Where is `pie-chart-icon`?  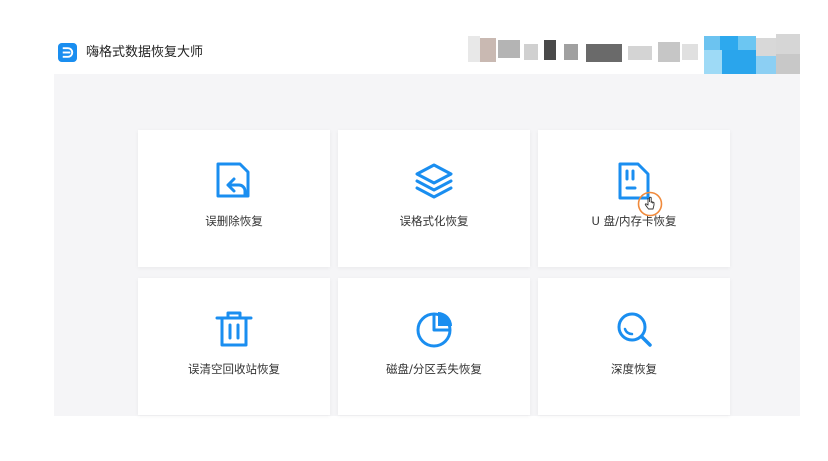 pie-chart-icon is located at coordinates (434, 330).